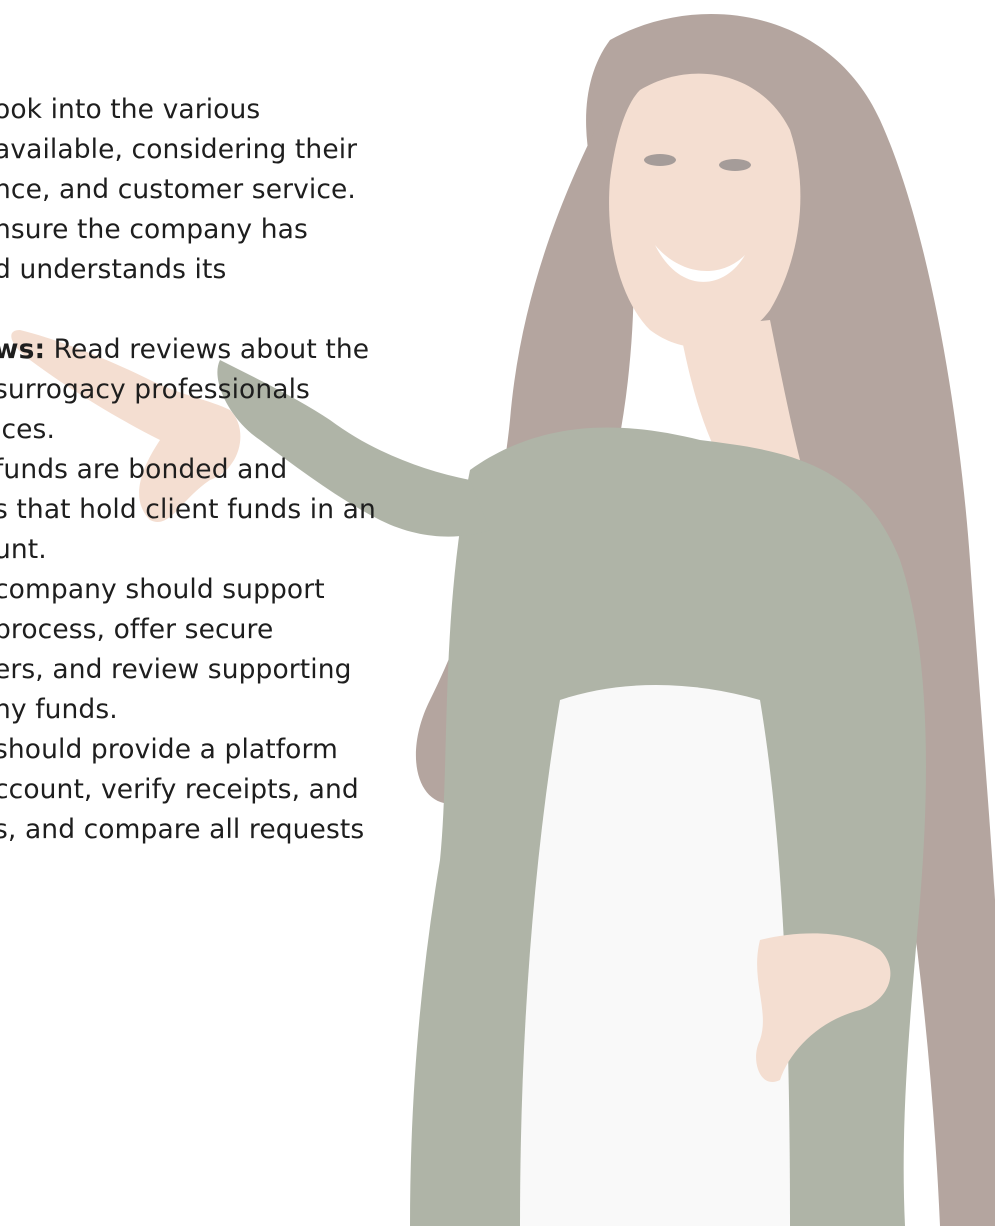 The height and width of the screenshot is (1226, 995). I want to click on text-line-7: ws: Read reviews about the, so click(257, 350).